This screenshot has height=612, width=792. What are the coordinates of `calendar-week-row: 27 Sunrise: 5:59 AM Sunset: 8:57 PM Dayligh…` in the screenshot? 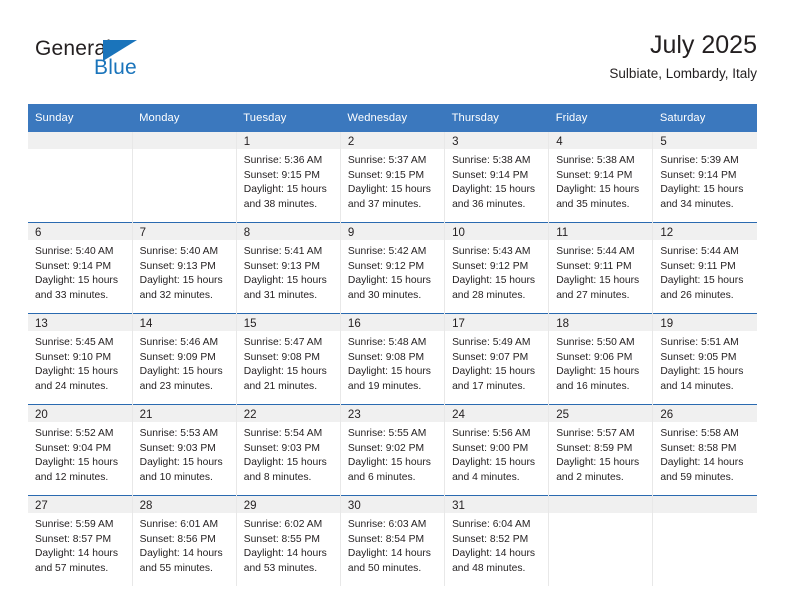 It's located at (392, 540).